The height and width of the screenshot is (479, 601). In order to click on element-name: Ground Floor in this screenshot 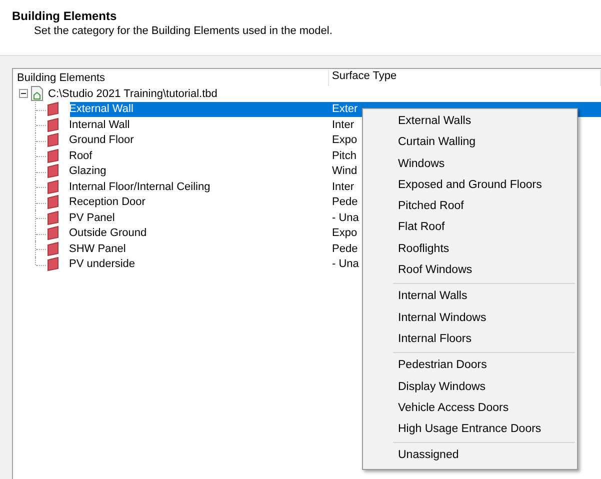, I will do `click(101, 140)`.